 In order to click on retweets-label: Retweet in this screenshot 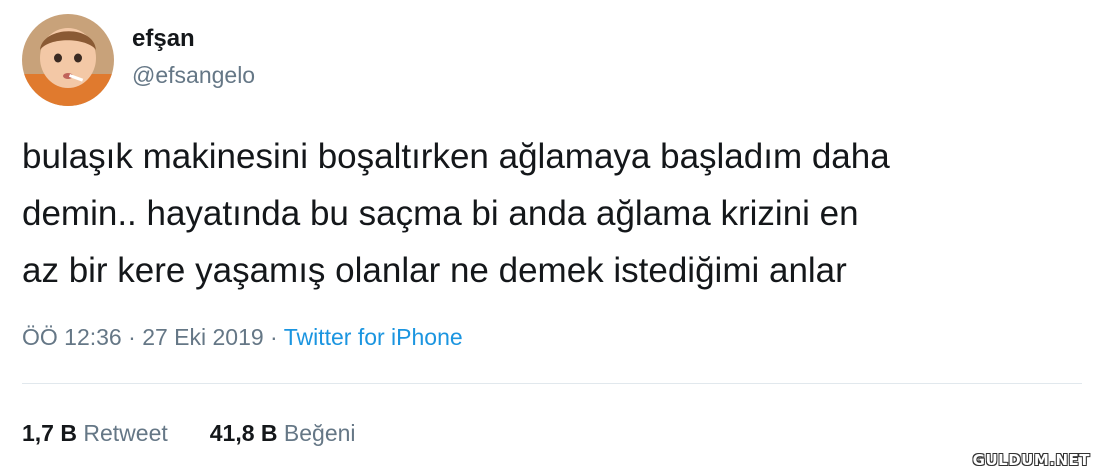, I will do `click(125, 433)`.